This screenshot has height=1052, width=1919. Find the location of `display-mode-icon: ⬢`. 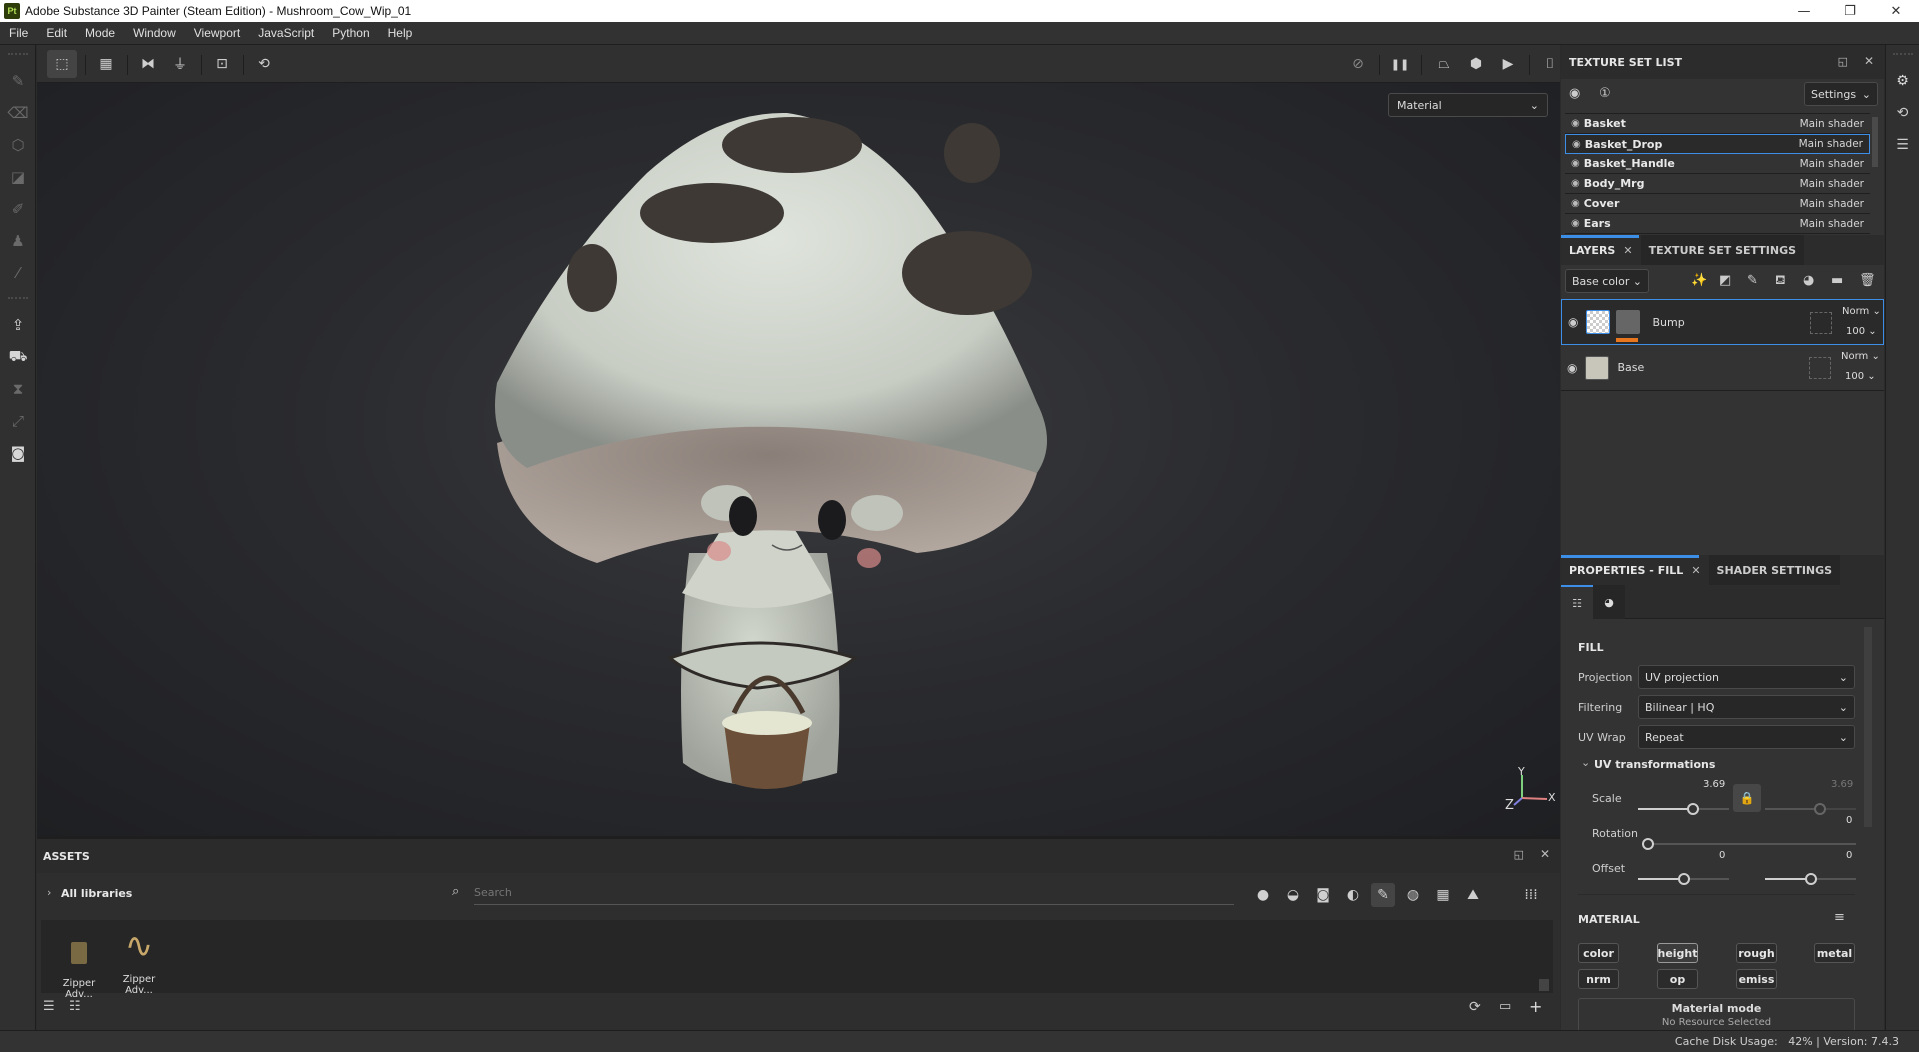

display-mode-icon: ⬢ is located at coordinates (1476, 64).